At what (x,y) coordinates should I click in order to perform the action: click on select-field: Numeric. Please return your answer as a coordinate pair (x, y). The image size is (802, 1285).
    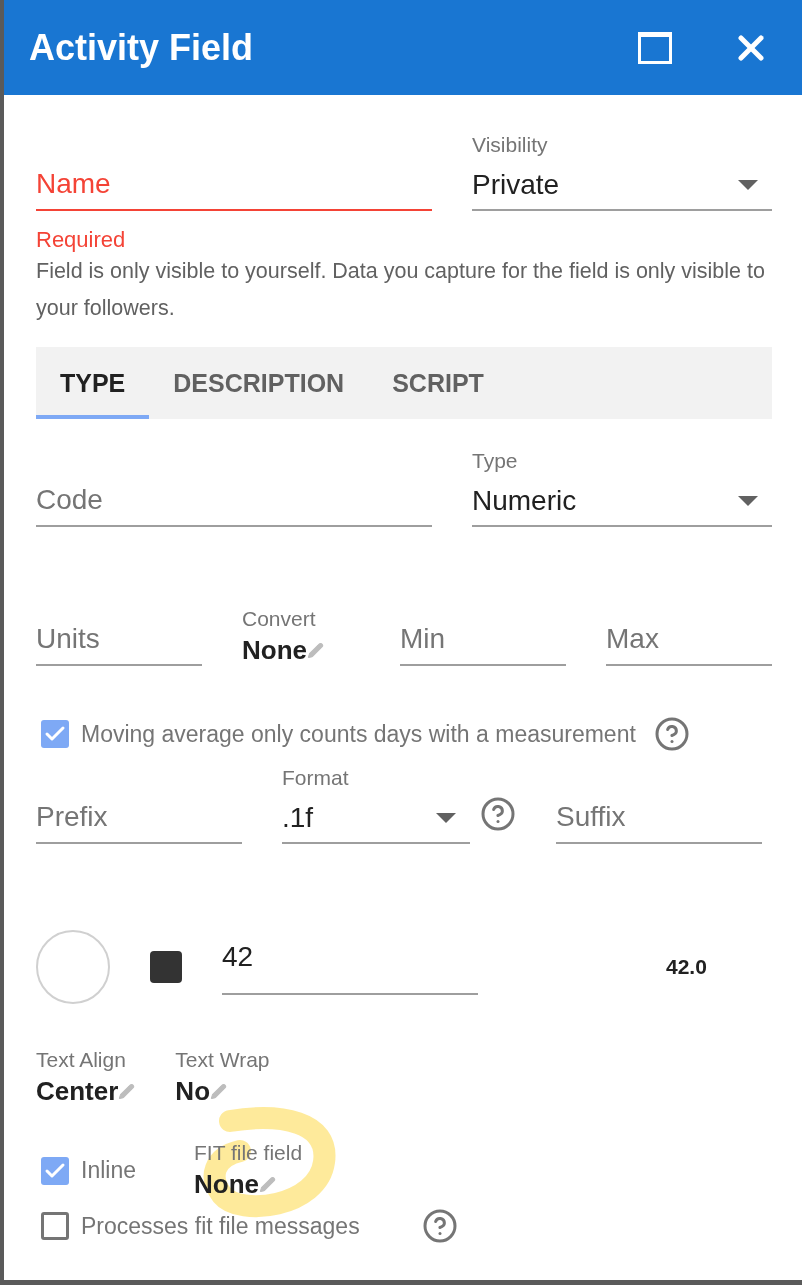
    Looking at the image, I should click on (622, 502).